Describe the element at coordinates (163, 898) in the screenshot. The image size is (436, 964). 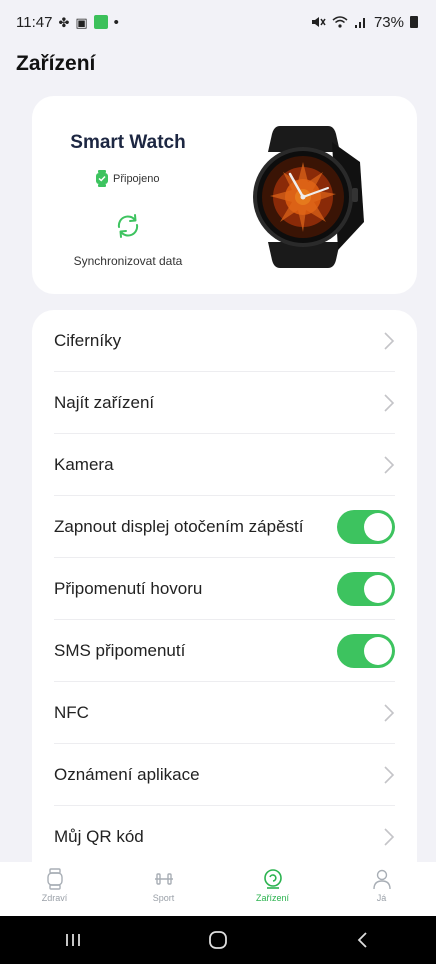
I see `nav-label: Sport` at that location.